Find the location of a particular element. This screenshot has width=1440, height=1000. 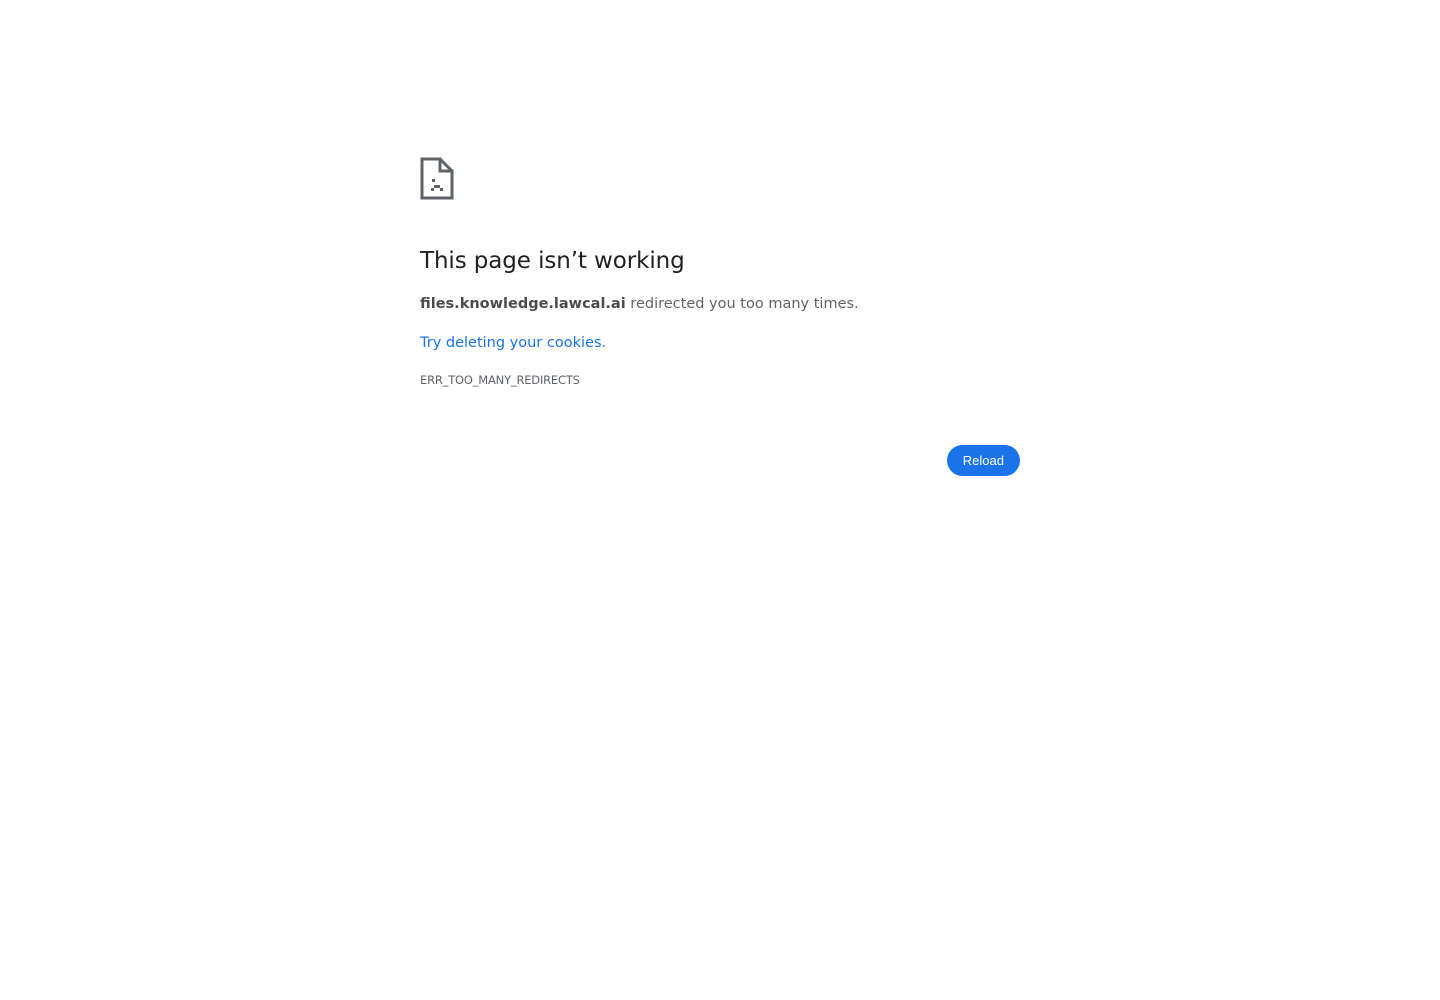

delete-cookies-link: Try deleting your cookies. is located at coordinates (513, 343).